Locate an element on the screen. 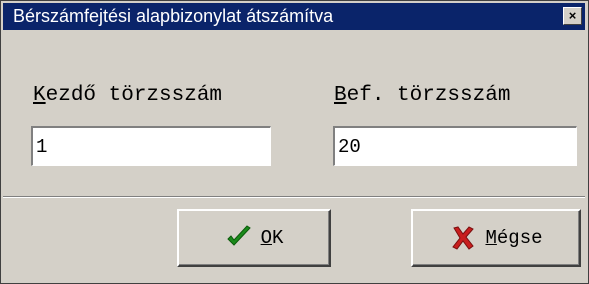  end-label-text: ef. törzsszám is located at coordinates (428, 95).